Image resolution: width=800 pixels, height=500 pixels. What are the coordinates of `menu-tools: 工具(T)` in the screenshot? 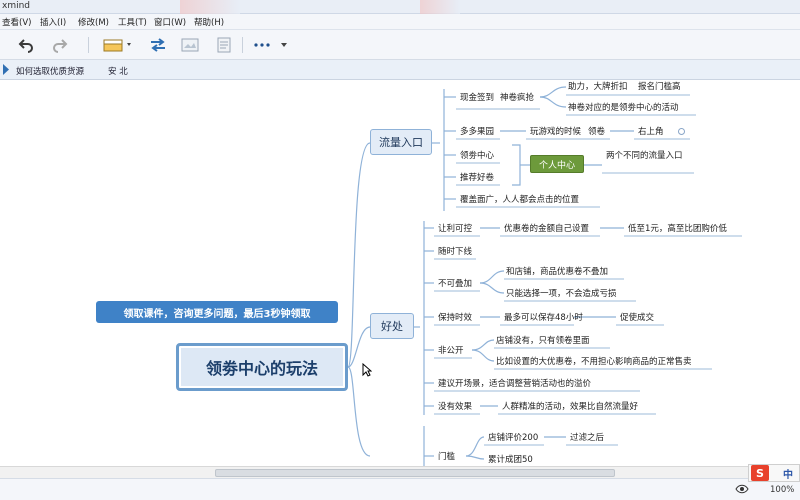 It's located at (132, 22).